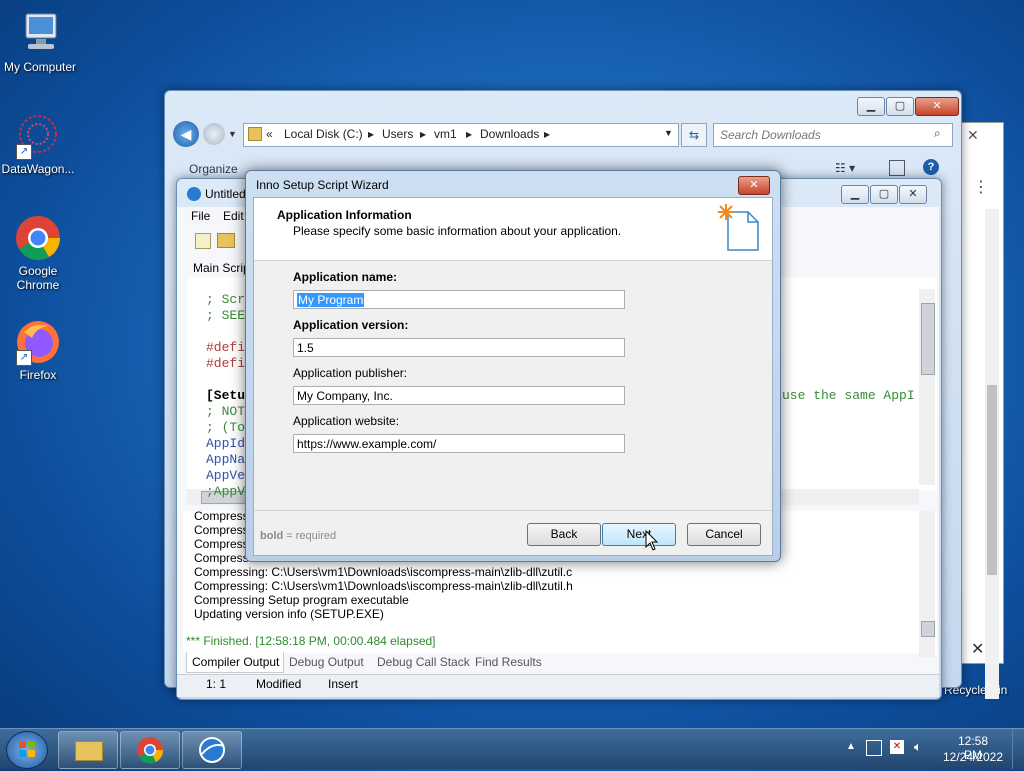 Image resolution: width=1024 pixels, height=771 pixels. What do you see at coordinates (226, 443) in the screenshot?
I see `code-line: AppId` at bounding box center [226, 443].